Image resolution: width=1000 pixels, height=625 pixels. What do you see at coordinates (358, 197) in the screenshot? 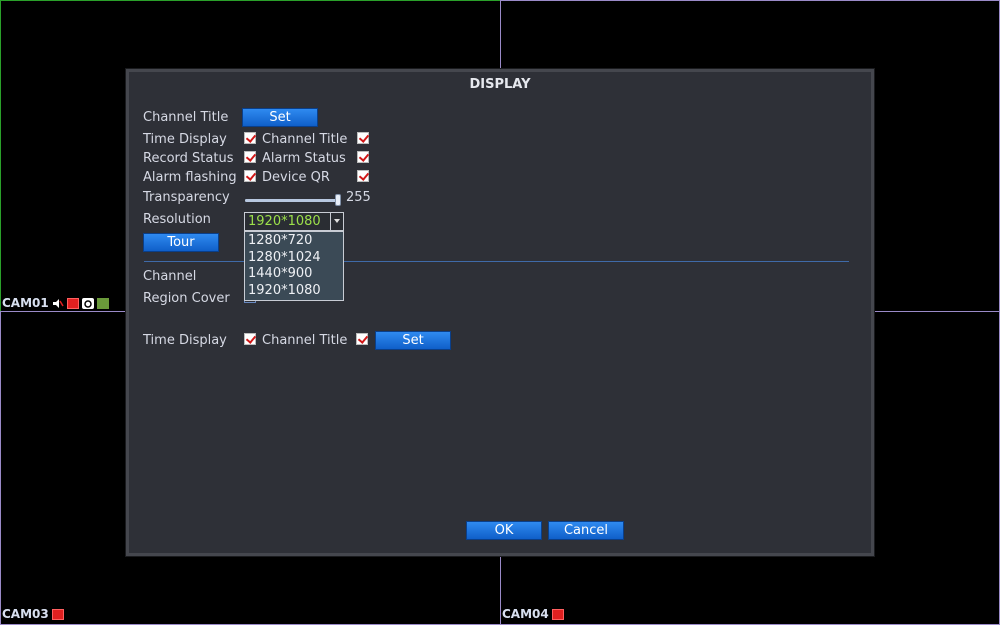
I see `transparency-value: 255` at bounding box center [358, 197].